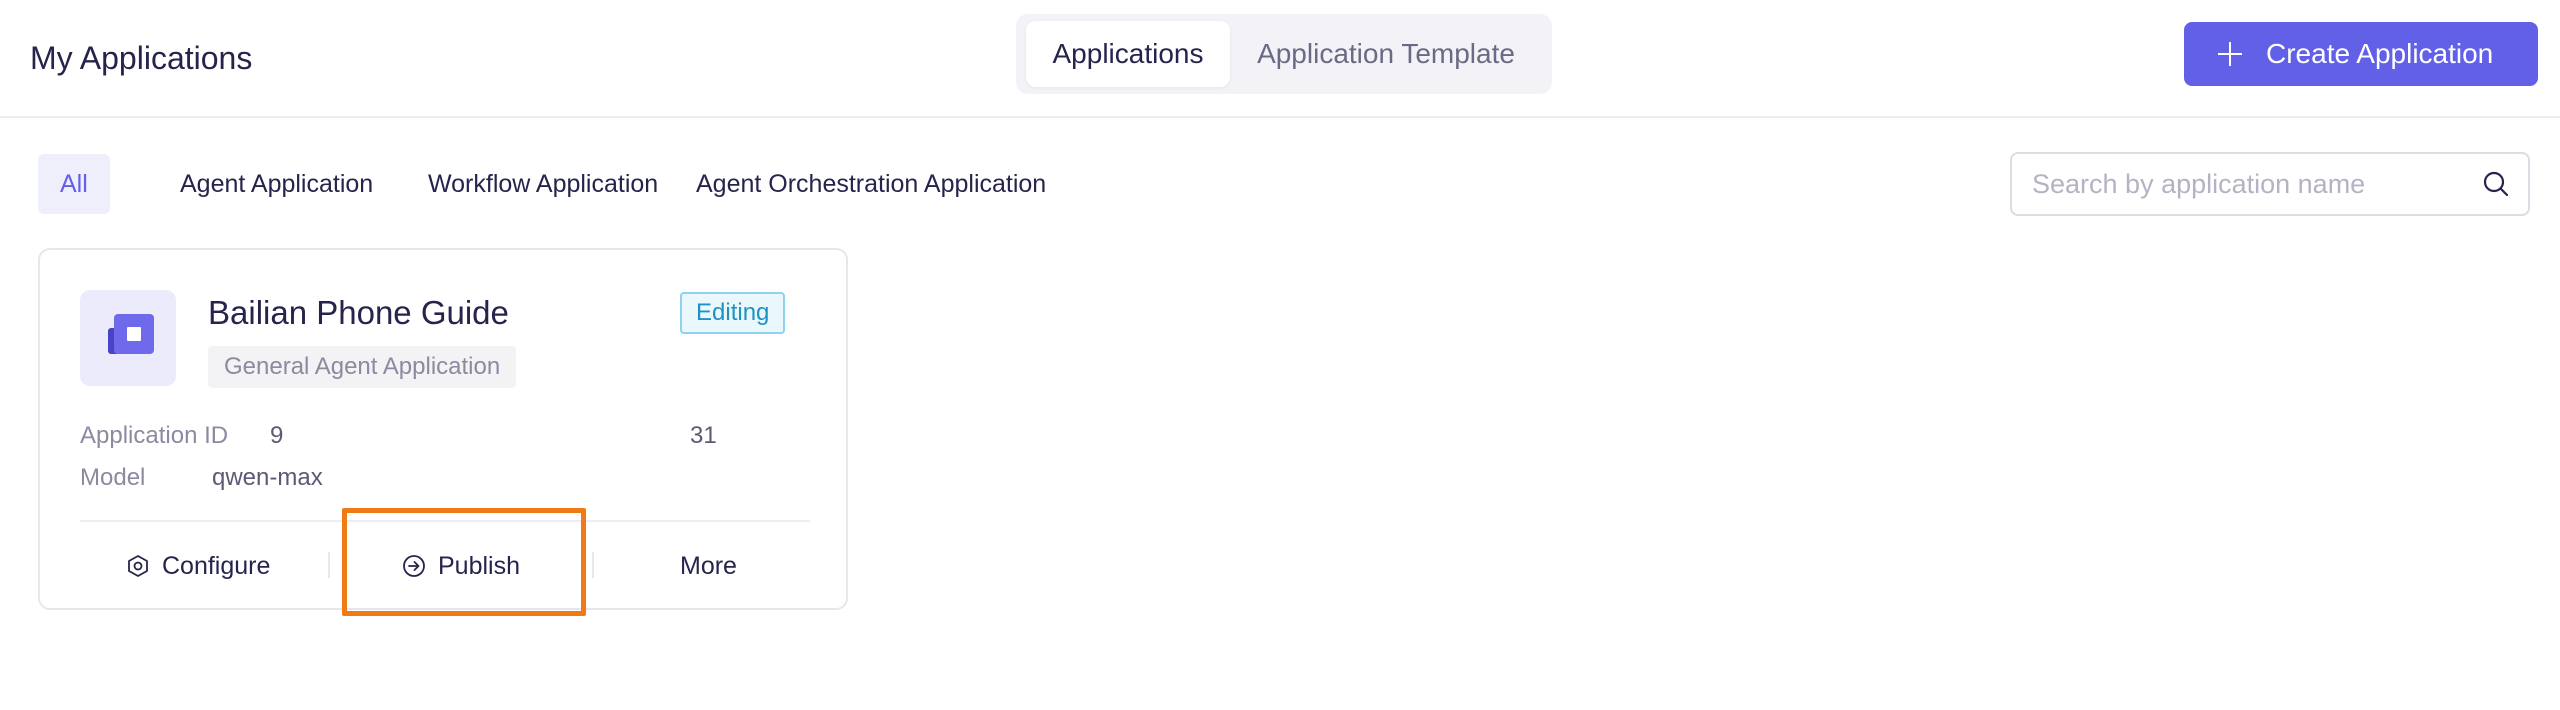  What do you see at coordinates (733, 313) in the screenshot?
I see `status-badge: Editing` at bounding box center [733, 313].